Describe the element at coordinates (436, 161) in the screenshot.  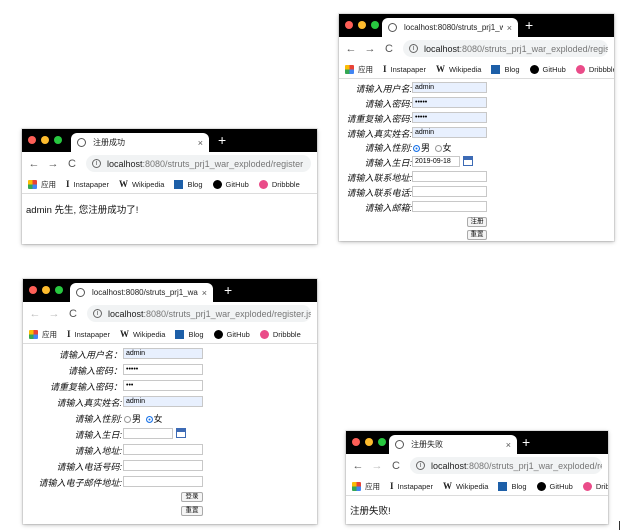
I see `birthday-input: 2019-09-18` at that location.